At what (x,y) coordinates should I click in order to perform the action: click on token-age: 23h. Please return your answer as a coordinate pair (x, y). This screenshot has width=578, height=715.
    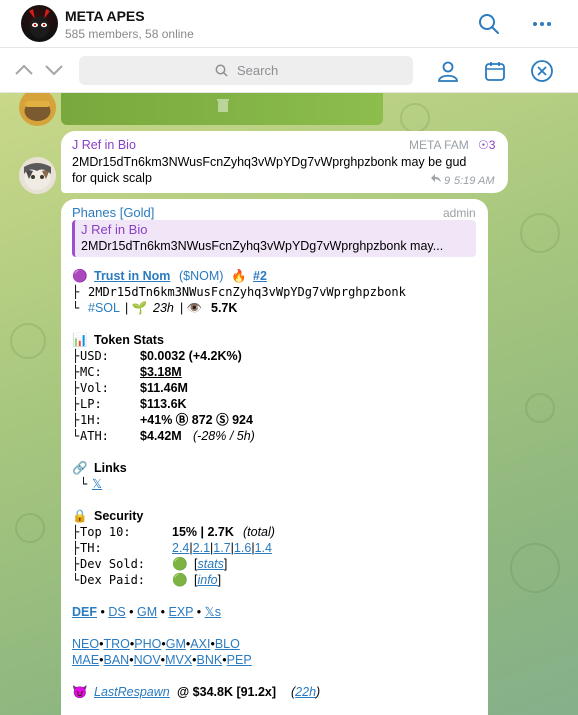
    Looking at the image, I should click on (163, 308).